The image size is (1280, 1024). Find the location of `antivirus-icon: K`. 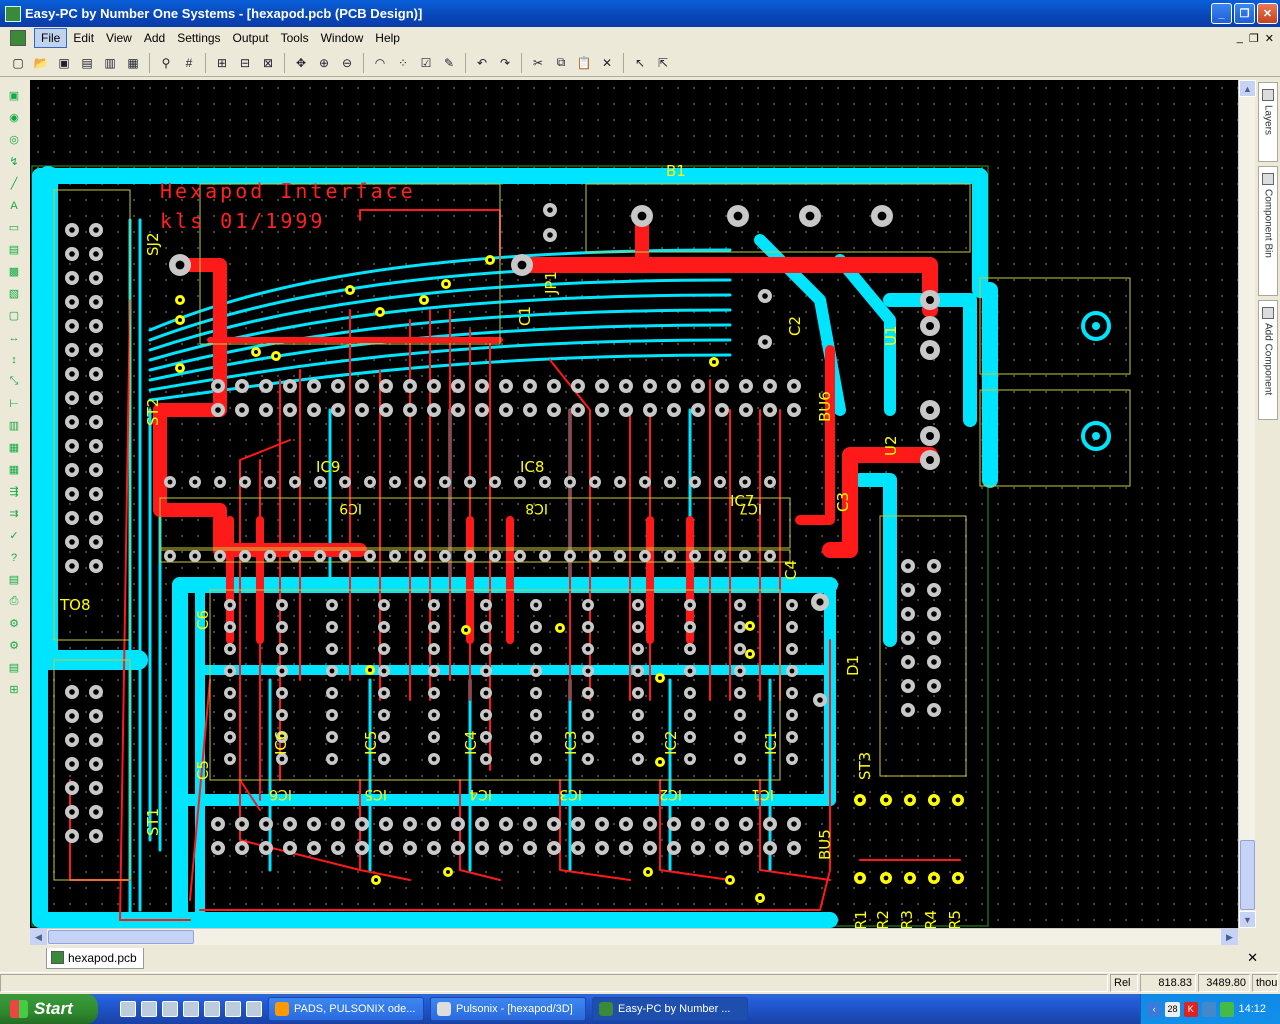

antivirus-icon: K is located at coordinates (1190, 1009).